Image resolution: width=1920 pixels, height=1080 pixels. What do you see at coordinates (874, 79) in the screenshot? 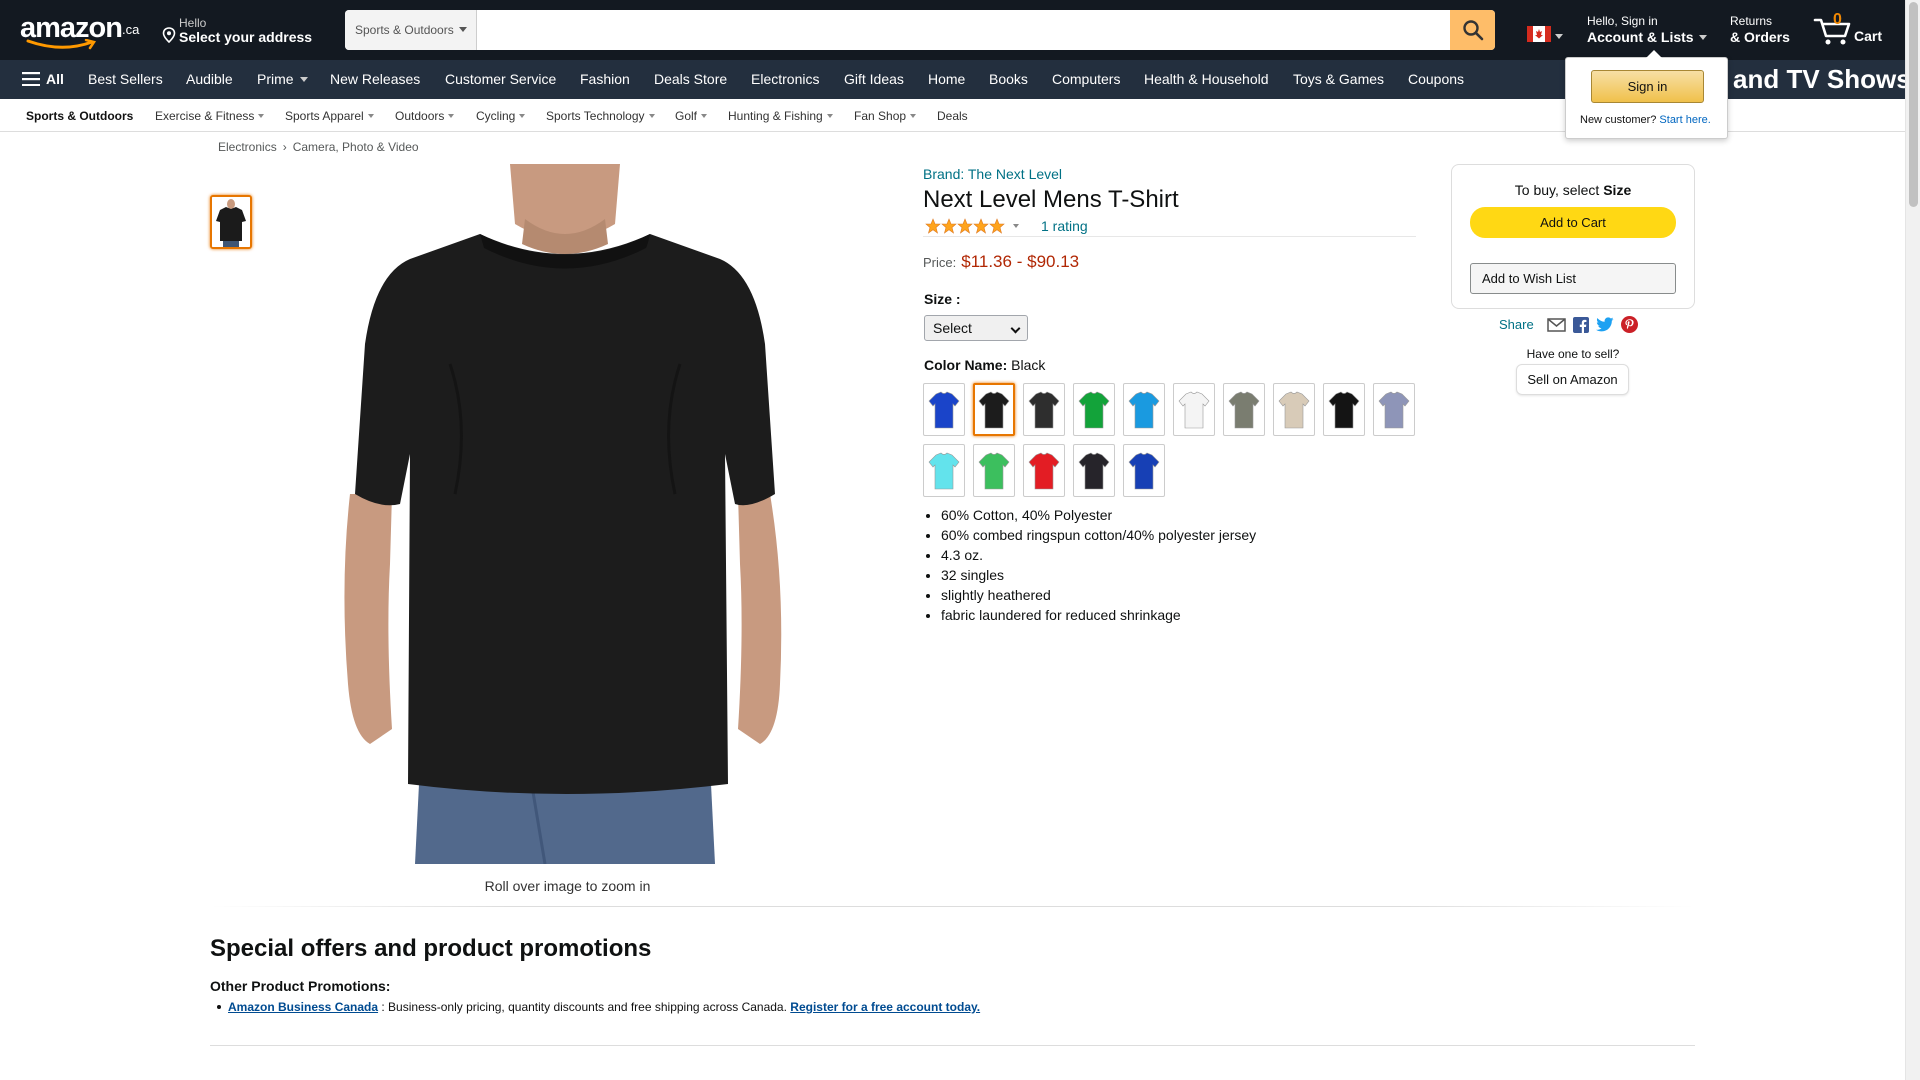
I see `nav-gift-ideas: Gift Ideas` at bounding box center [874, 79].